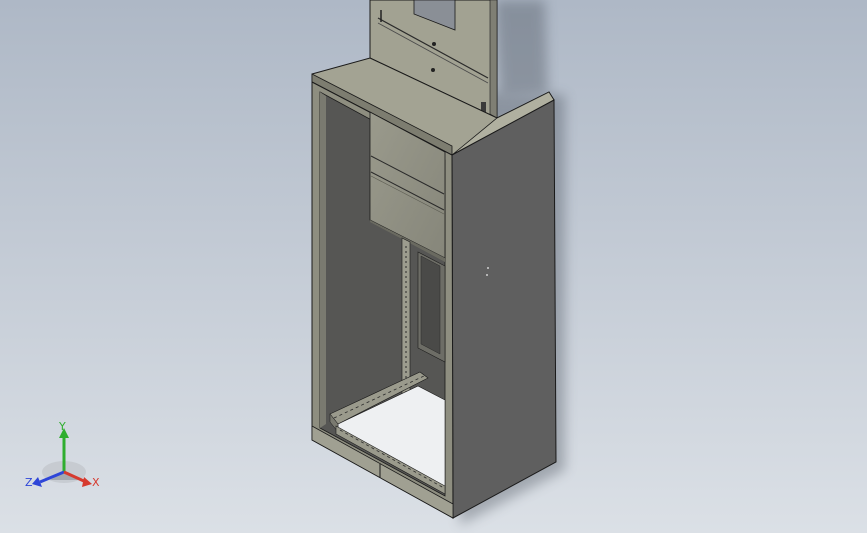  I want to click on vertical-rail, so click(406, 319).